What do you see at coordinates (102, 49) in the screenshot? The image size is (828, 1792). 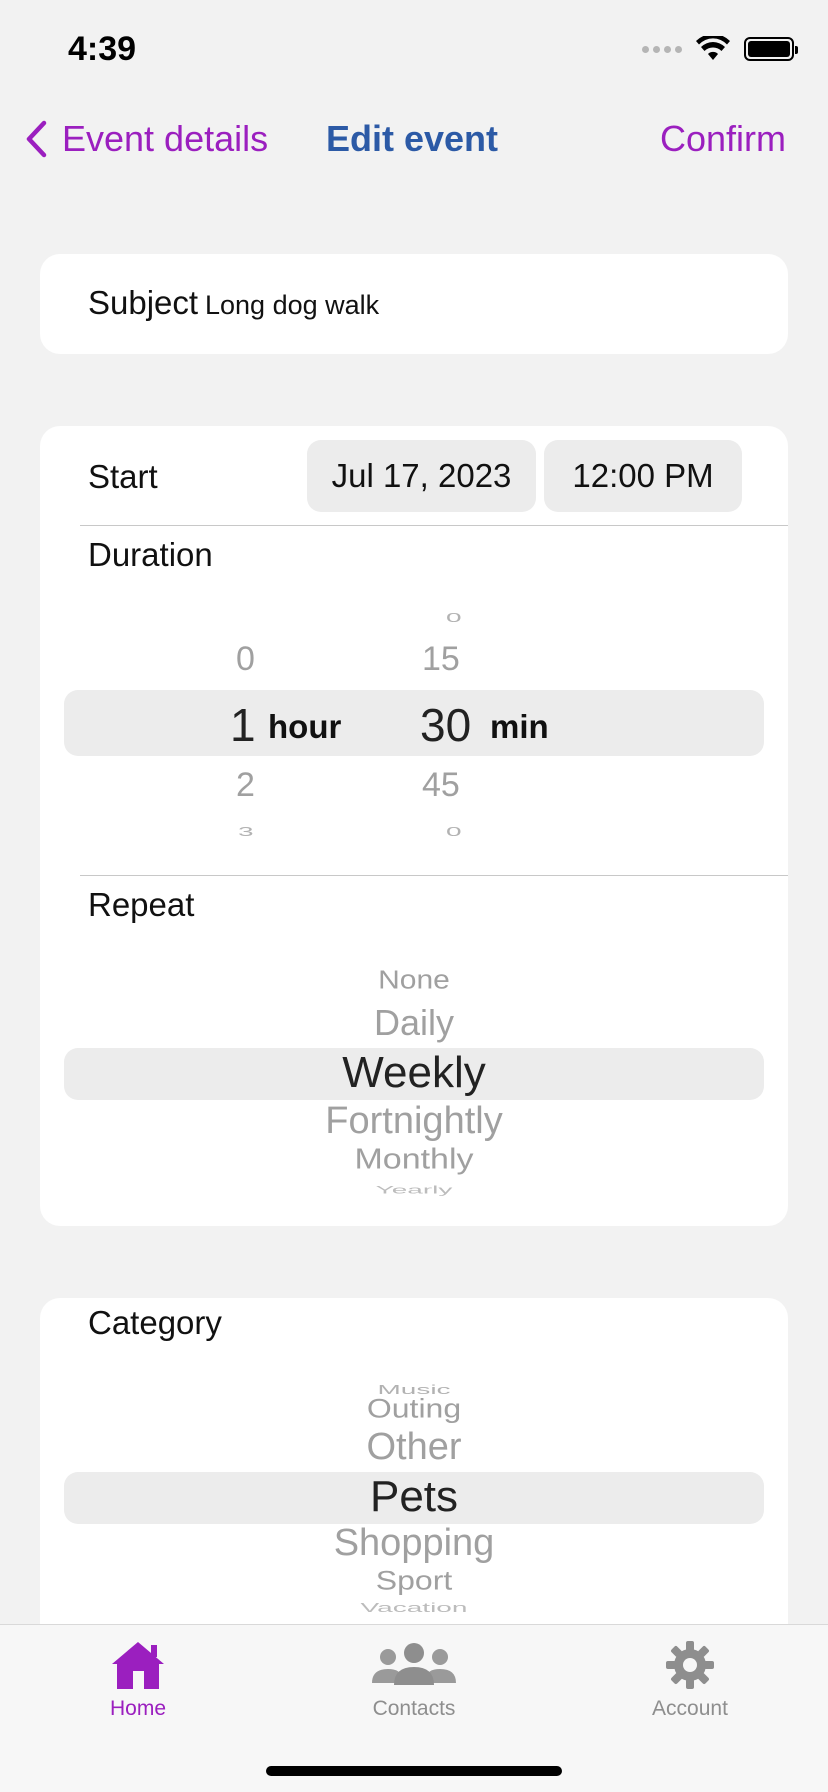 I see `status-time: 4:39` at bounding box center [102, 49].